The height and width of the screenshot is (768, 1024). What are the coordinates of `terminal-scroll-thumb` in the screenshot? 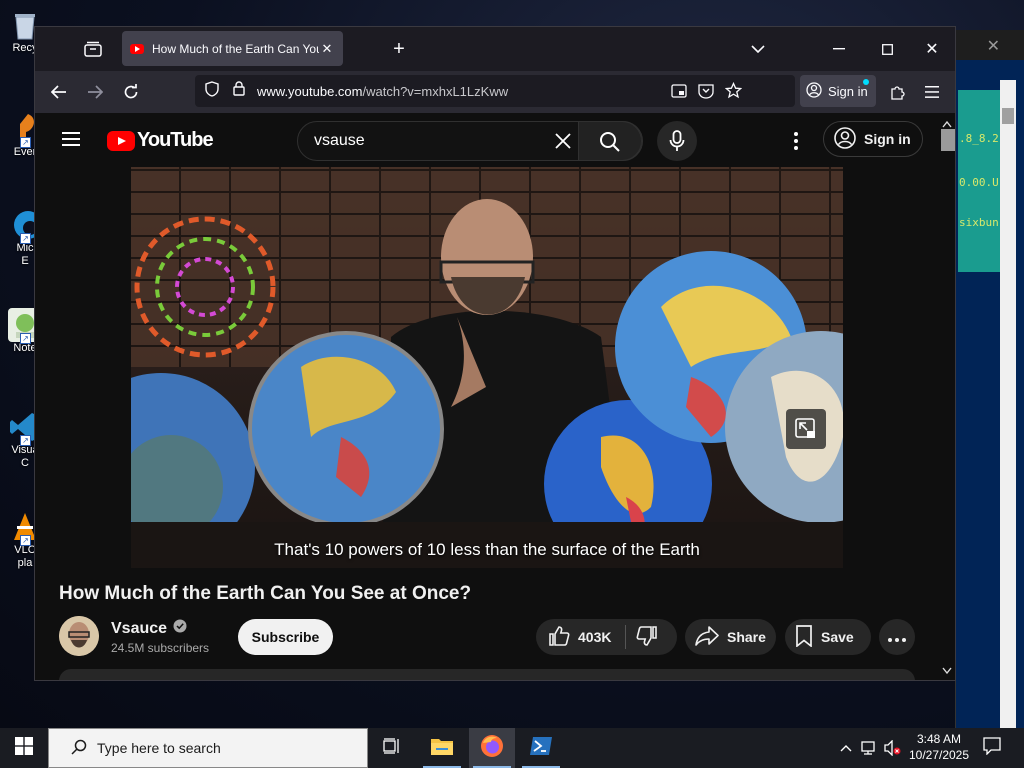 It's located at (1008, 116).